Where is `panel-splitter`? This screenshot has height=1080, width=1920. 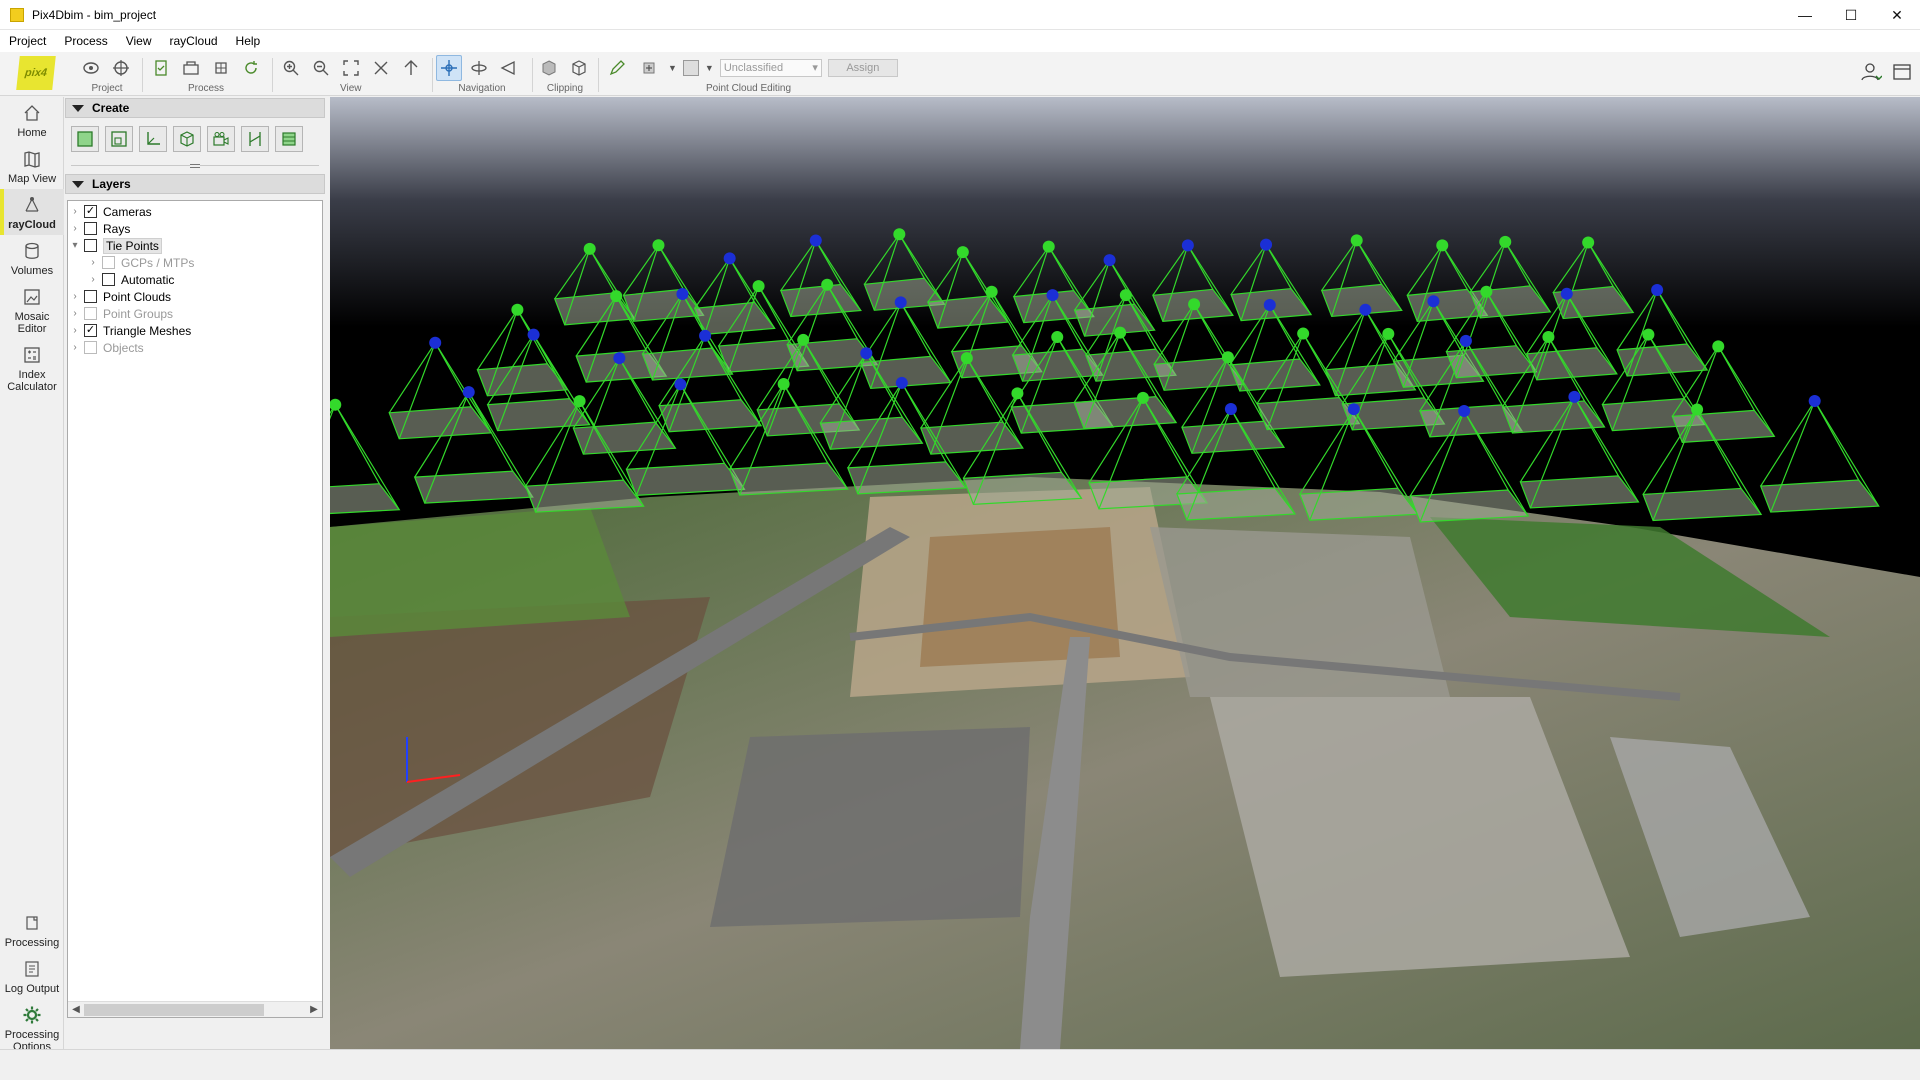
panel-splitter is located at coordinates (195, 166).